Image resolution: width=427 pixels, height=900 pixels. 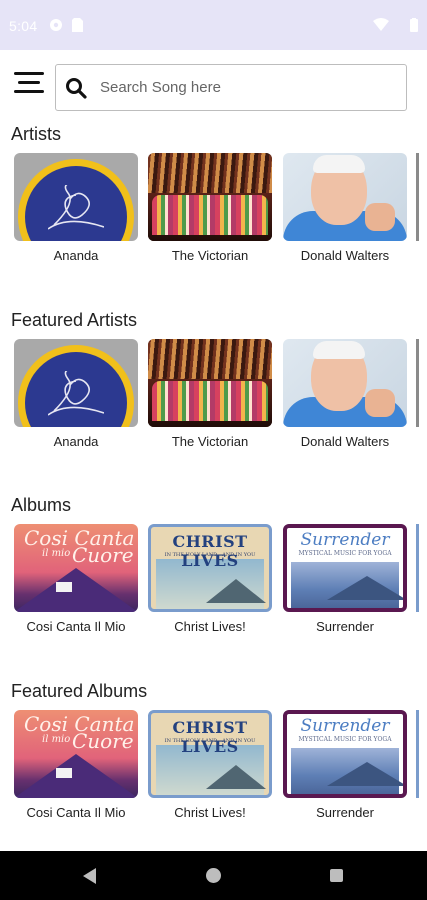 I want to click on artist-card-ananda: Ananda, so click(x=77, y=208).